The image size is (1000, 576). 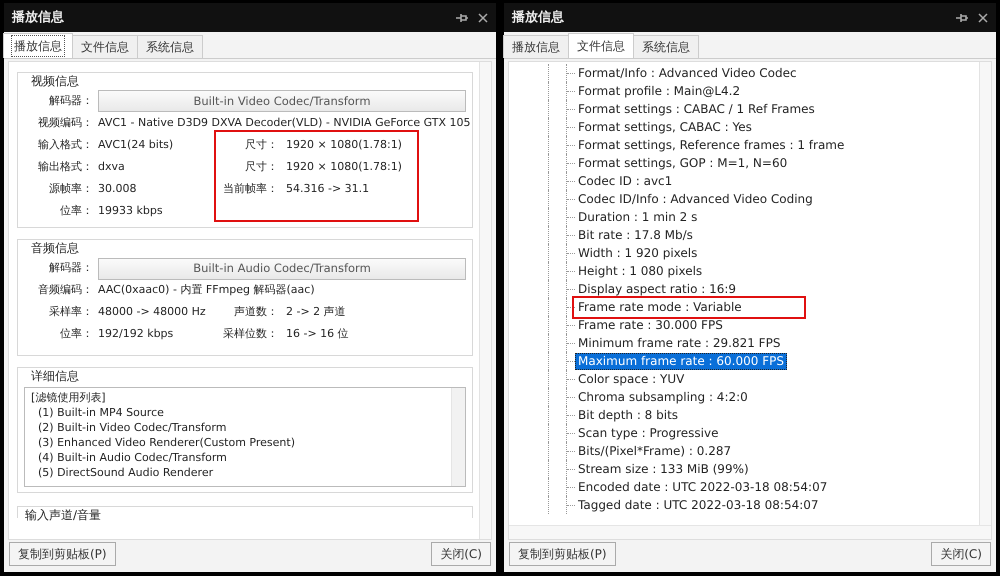 I want to click on tree-item: Format settings, Reference frames : 1 frame, so click(x=711, y=145).